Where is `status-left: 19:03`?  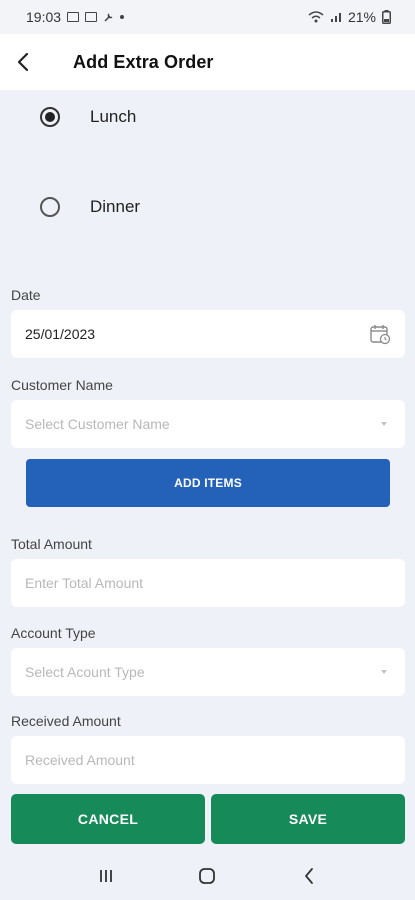 status-left: 19:03 is located at coordinates (75, 17).